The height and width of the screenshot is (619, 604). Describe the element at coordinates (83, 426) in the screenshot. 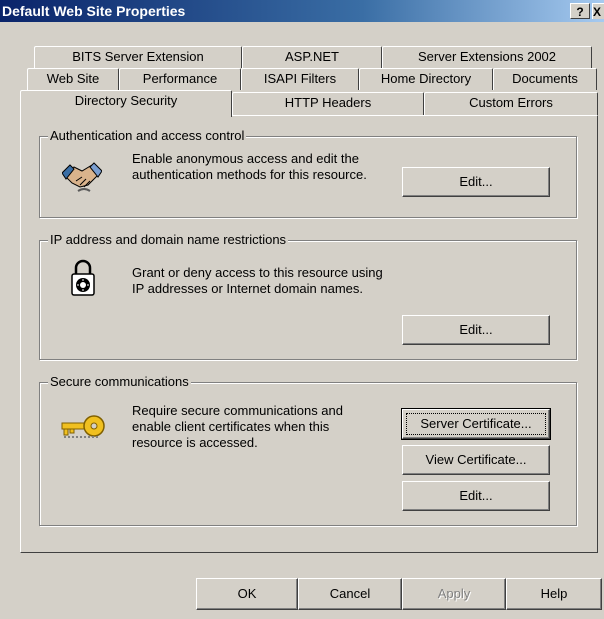

I see `key-icon` at that location.